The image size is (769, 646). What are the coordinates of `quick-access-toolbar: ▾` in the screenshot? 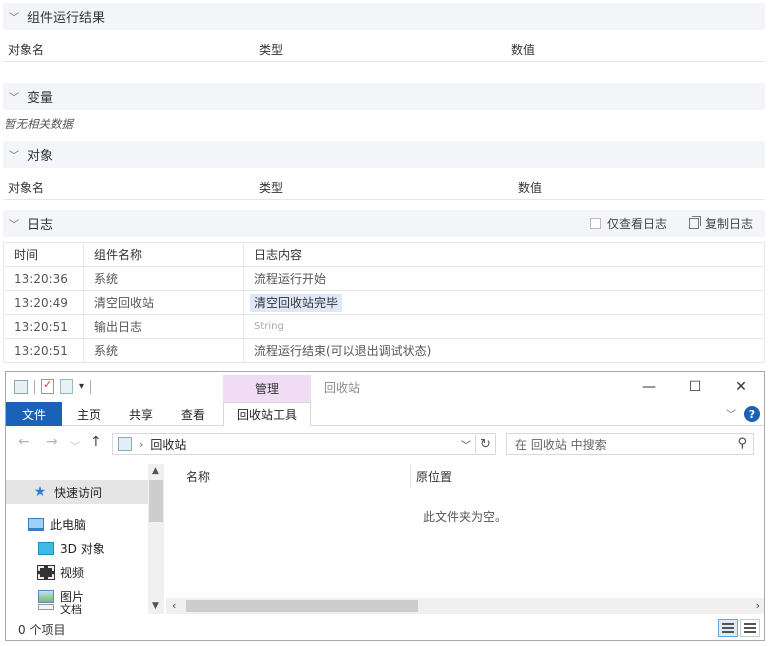 It's located at (53, 386).